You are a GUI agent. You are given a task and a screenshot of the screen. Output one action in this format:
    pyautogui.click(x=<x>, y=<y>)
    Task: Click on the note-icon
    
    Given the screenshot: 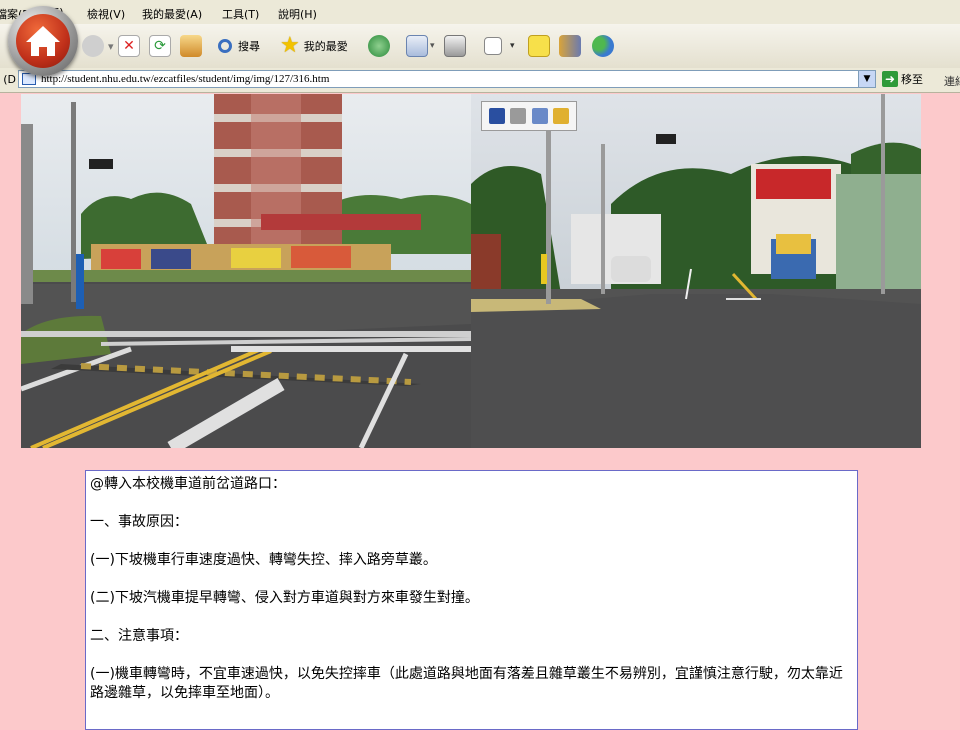 What is the action you would take?
    pyautogui.click(x=539, y=46)
    